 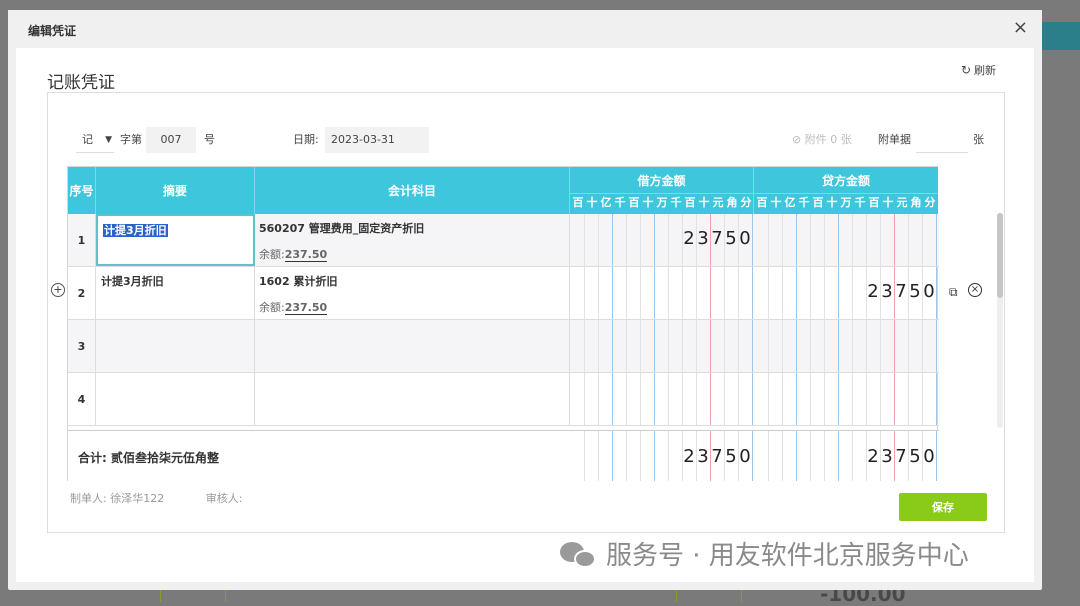 I want to click on row-credit: 23750, so click(x=846, y=293).